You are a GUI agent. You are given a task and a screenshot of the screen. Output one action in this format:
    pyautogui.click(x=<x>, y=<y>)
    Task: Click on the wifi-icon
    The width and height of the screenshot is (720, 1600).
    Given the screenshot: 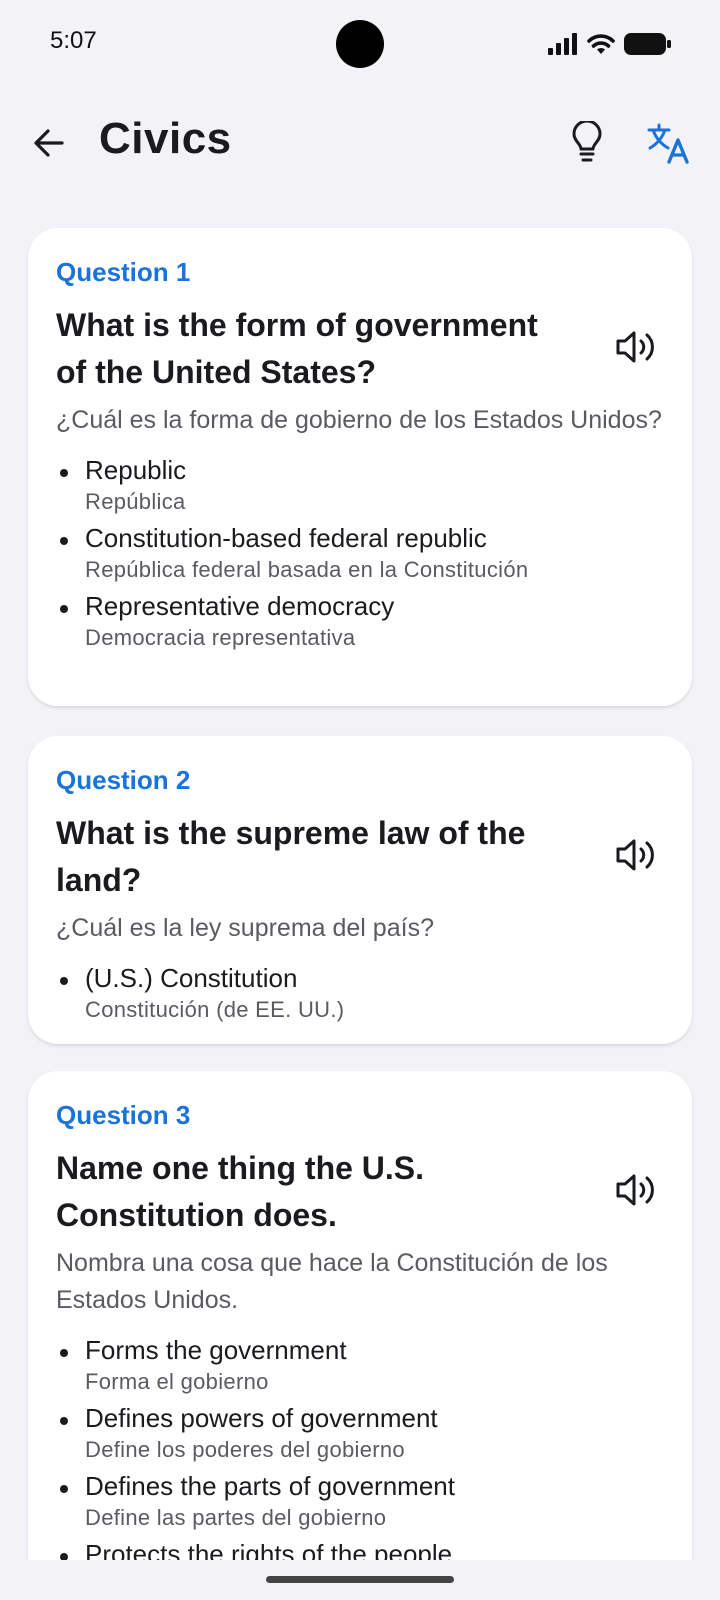 What is the action you would take?
    pyautogui.click(x=601, y=44)
    